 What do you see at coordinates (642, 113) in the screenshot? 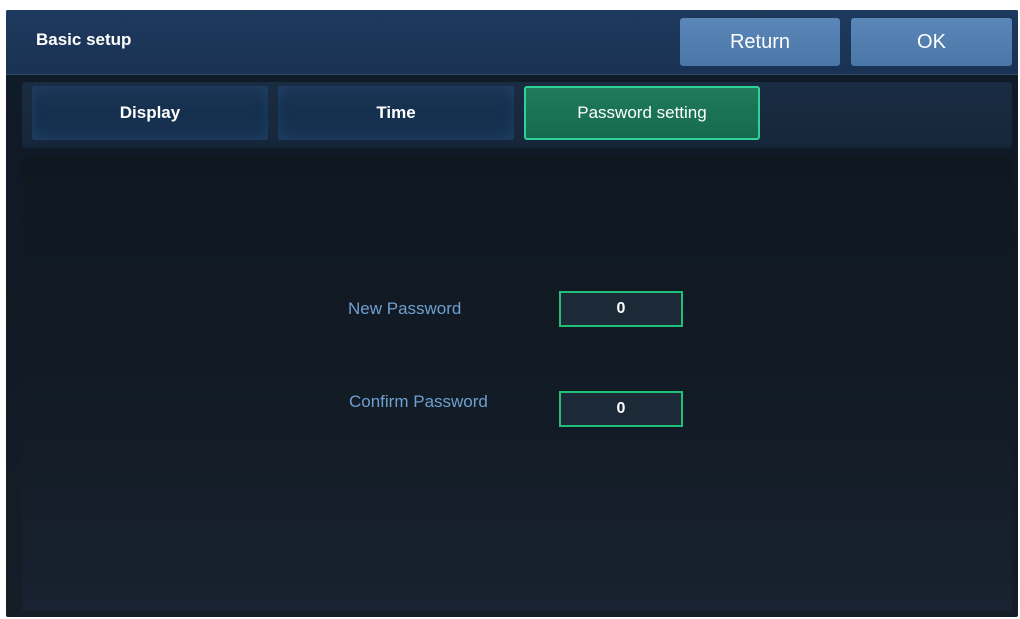
I see `tab-password-setting: Password setting` at bounding box center [642, 113].